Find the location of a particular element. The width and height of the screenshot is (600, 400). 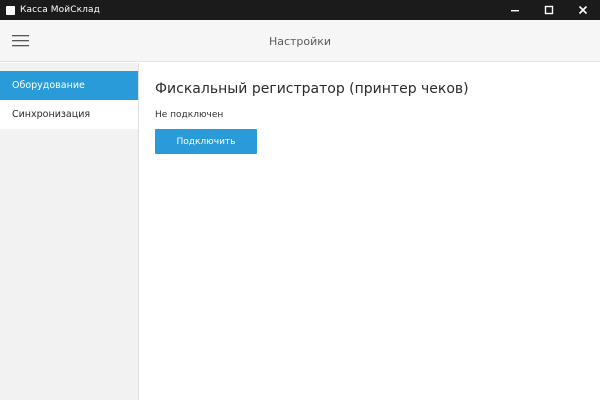

app-icon is located at coordinates (10, 10).